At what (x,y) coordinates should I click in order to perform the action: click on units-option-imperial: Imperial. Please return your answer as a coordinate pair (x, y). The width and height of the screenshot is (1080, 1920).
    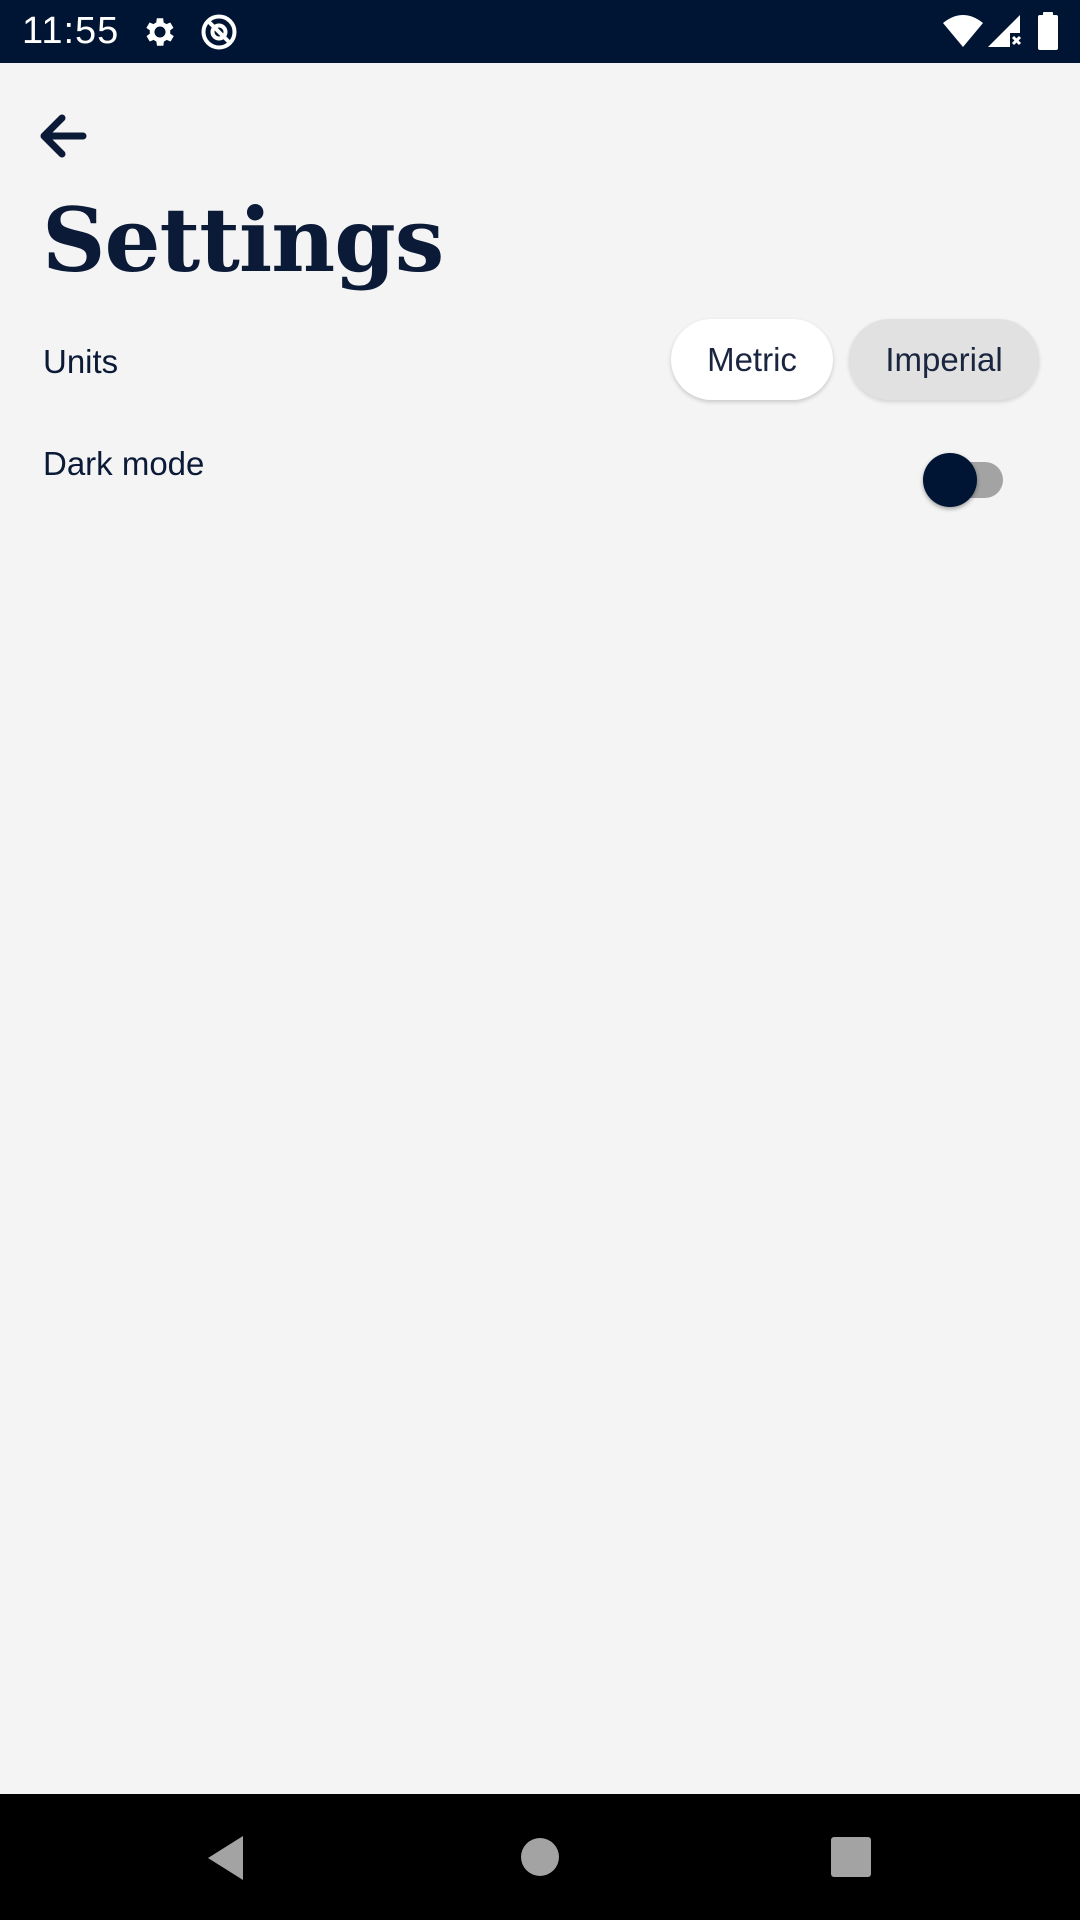
    Looking at the image, I should click on (944, 359).